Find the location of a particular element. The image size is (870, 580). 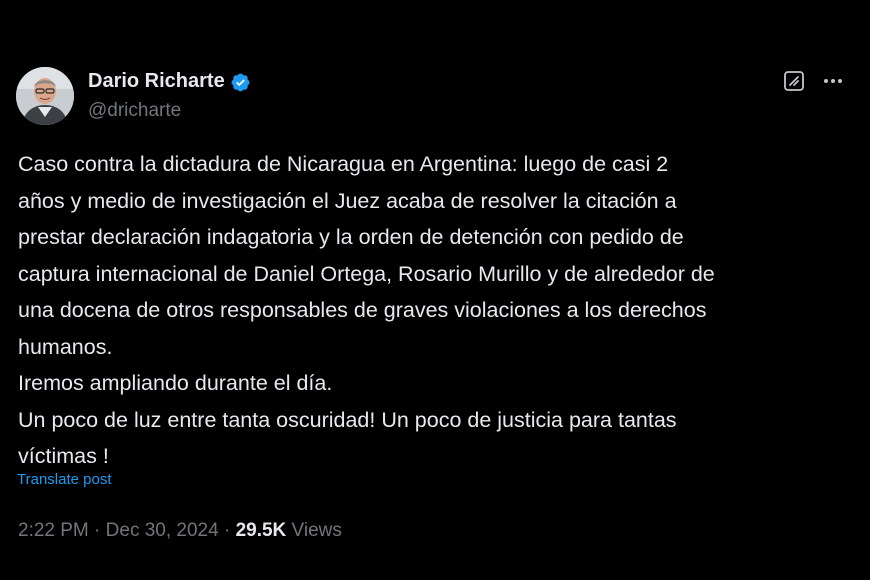

tweet-text-line: víctimas ! is located at coordinates (63, 456).